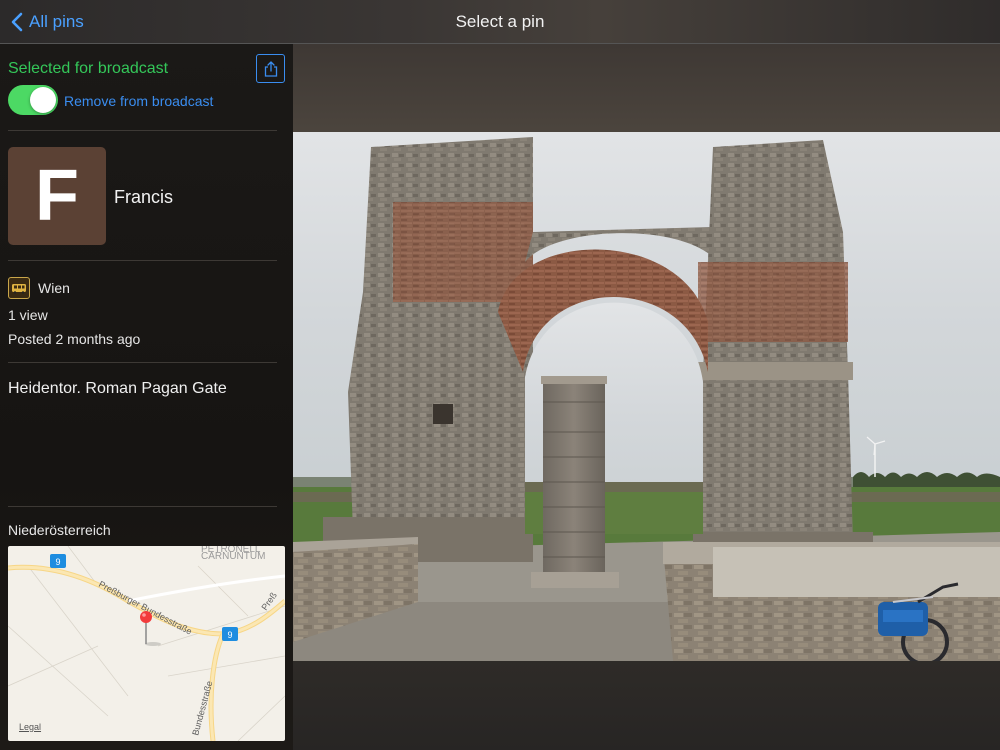 This screenshot has height=750, width=1000. I want to click on location-row: Wien, so click(39, 288).